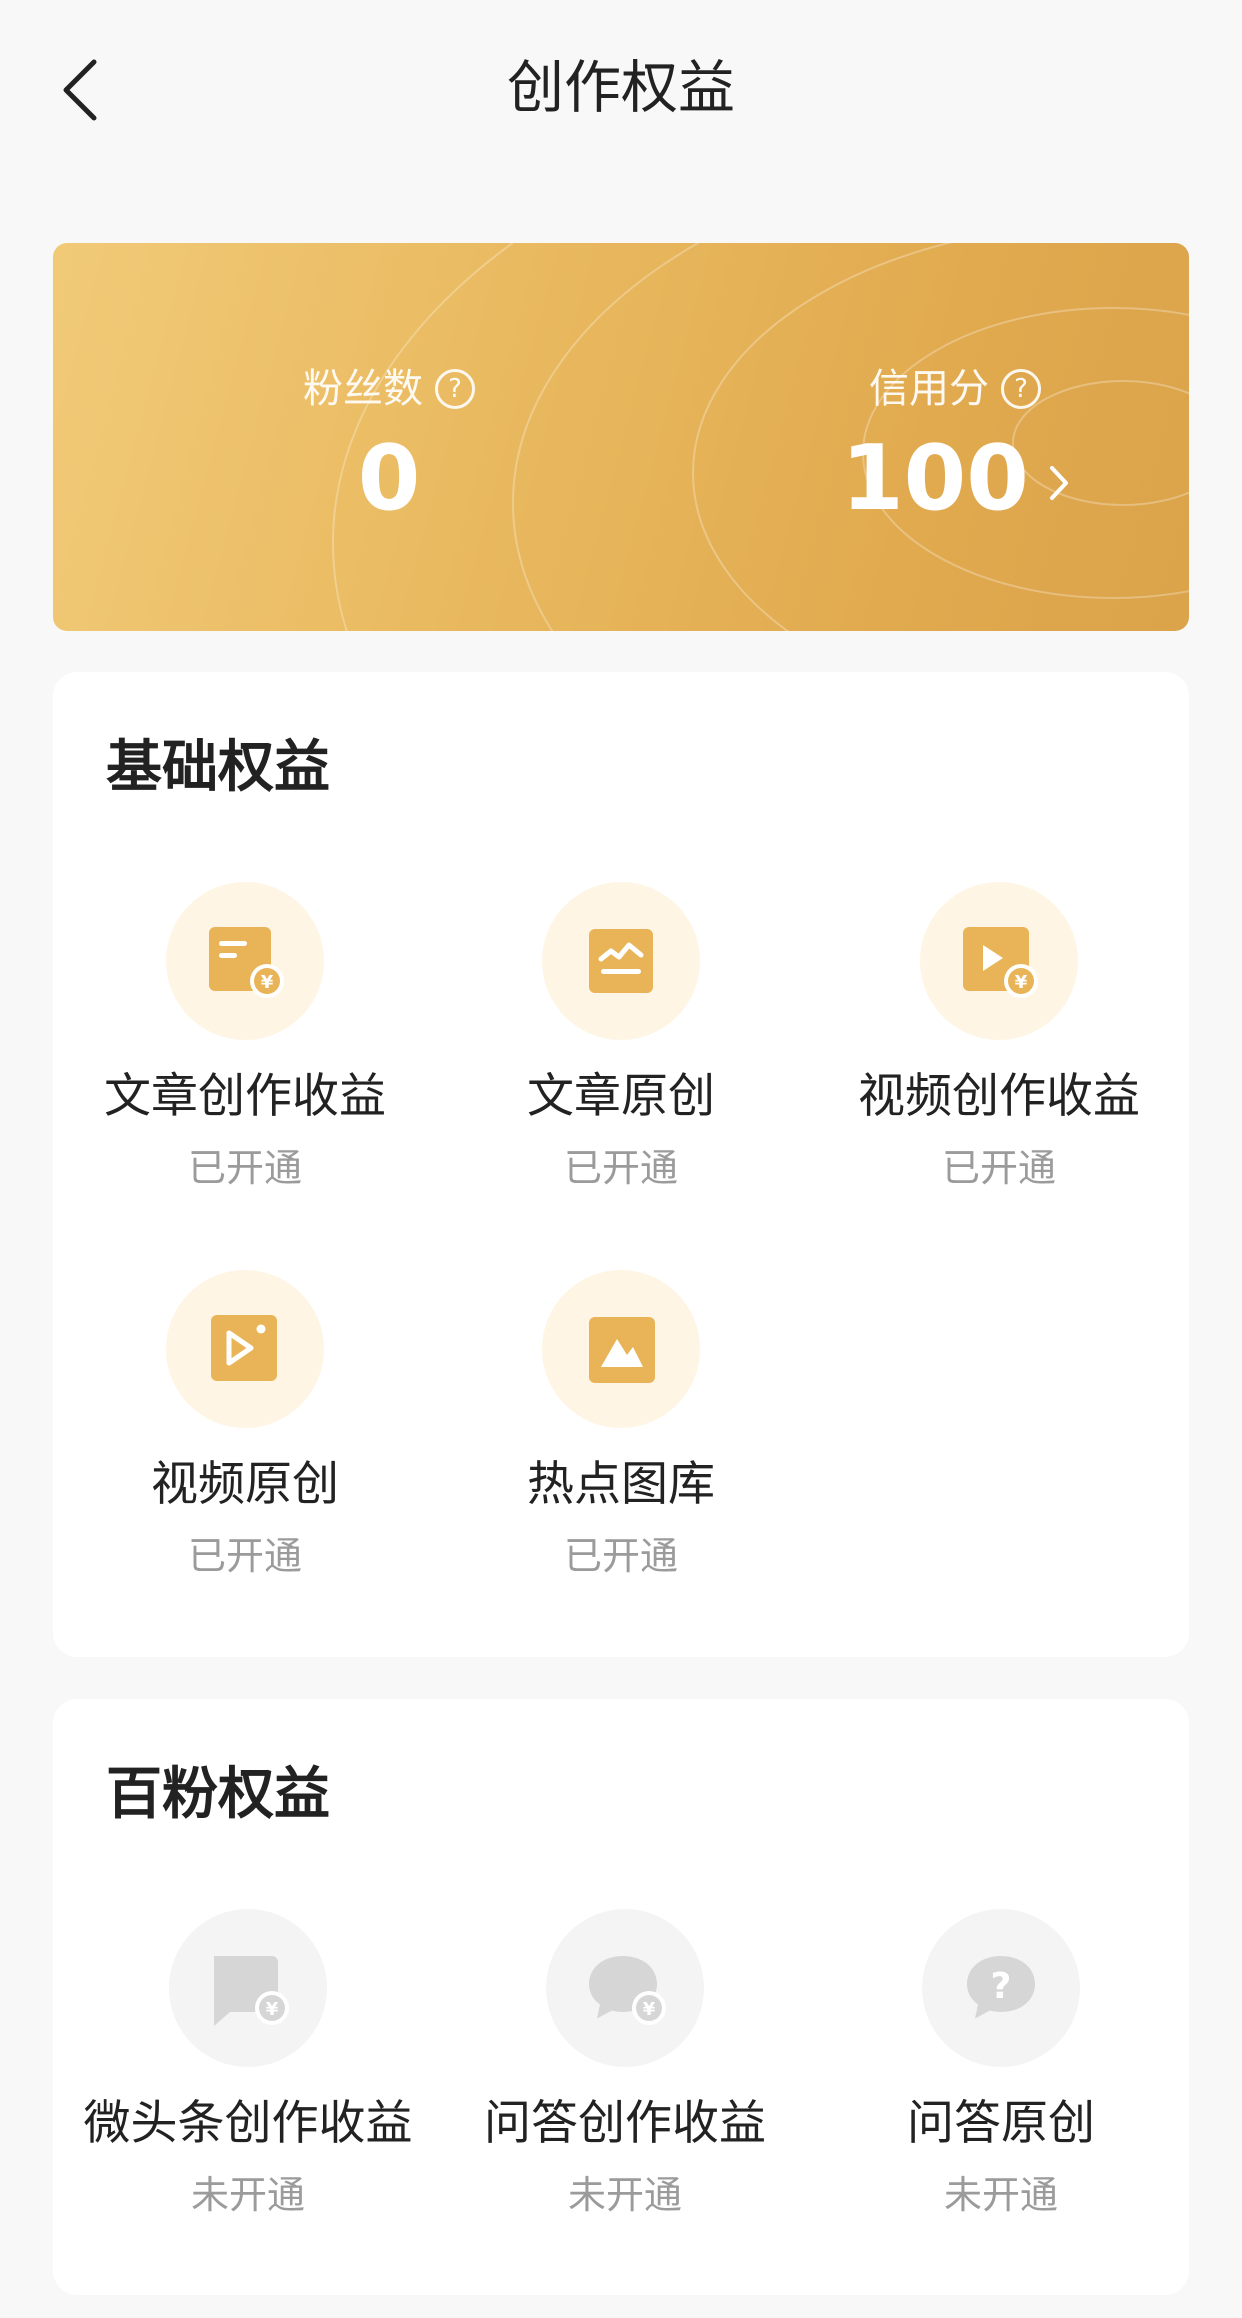 This screenshot has width=1242, height=2318. What do you see at coordinates (248, 2123) in the screenshot?
I see `right-name: 微头条创作收益` at bounding box center [248, 2123].